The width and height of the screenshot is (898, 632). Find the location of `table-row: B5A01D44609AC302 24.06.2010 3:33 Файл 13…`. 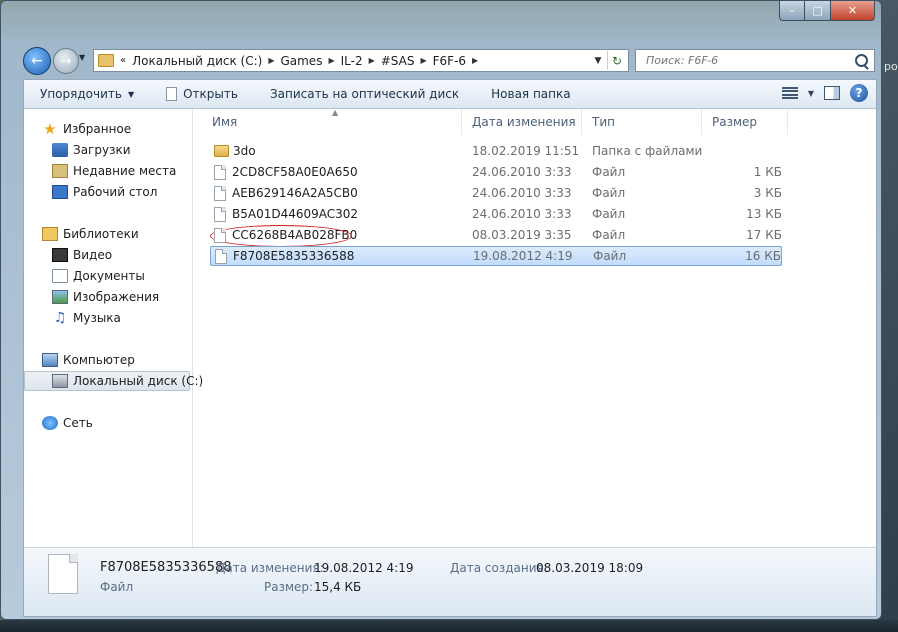

table-row: B5A01D44609AC302 24.06.2010 3:33 Файл 13… is located at coordinates (496, 214).